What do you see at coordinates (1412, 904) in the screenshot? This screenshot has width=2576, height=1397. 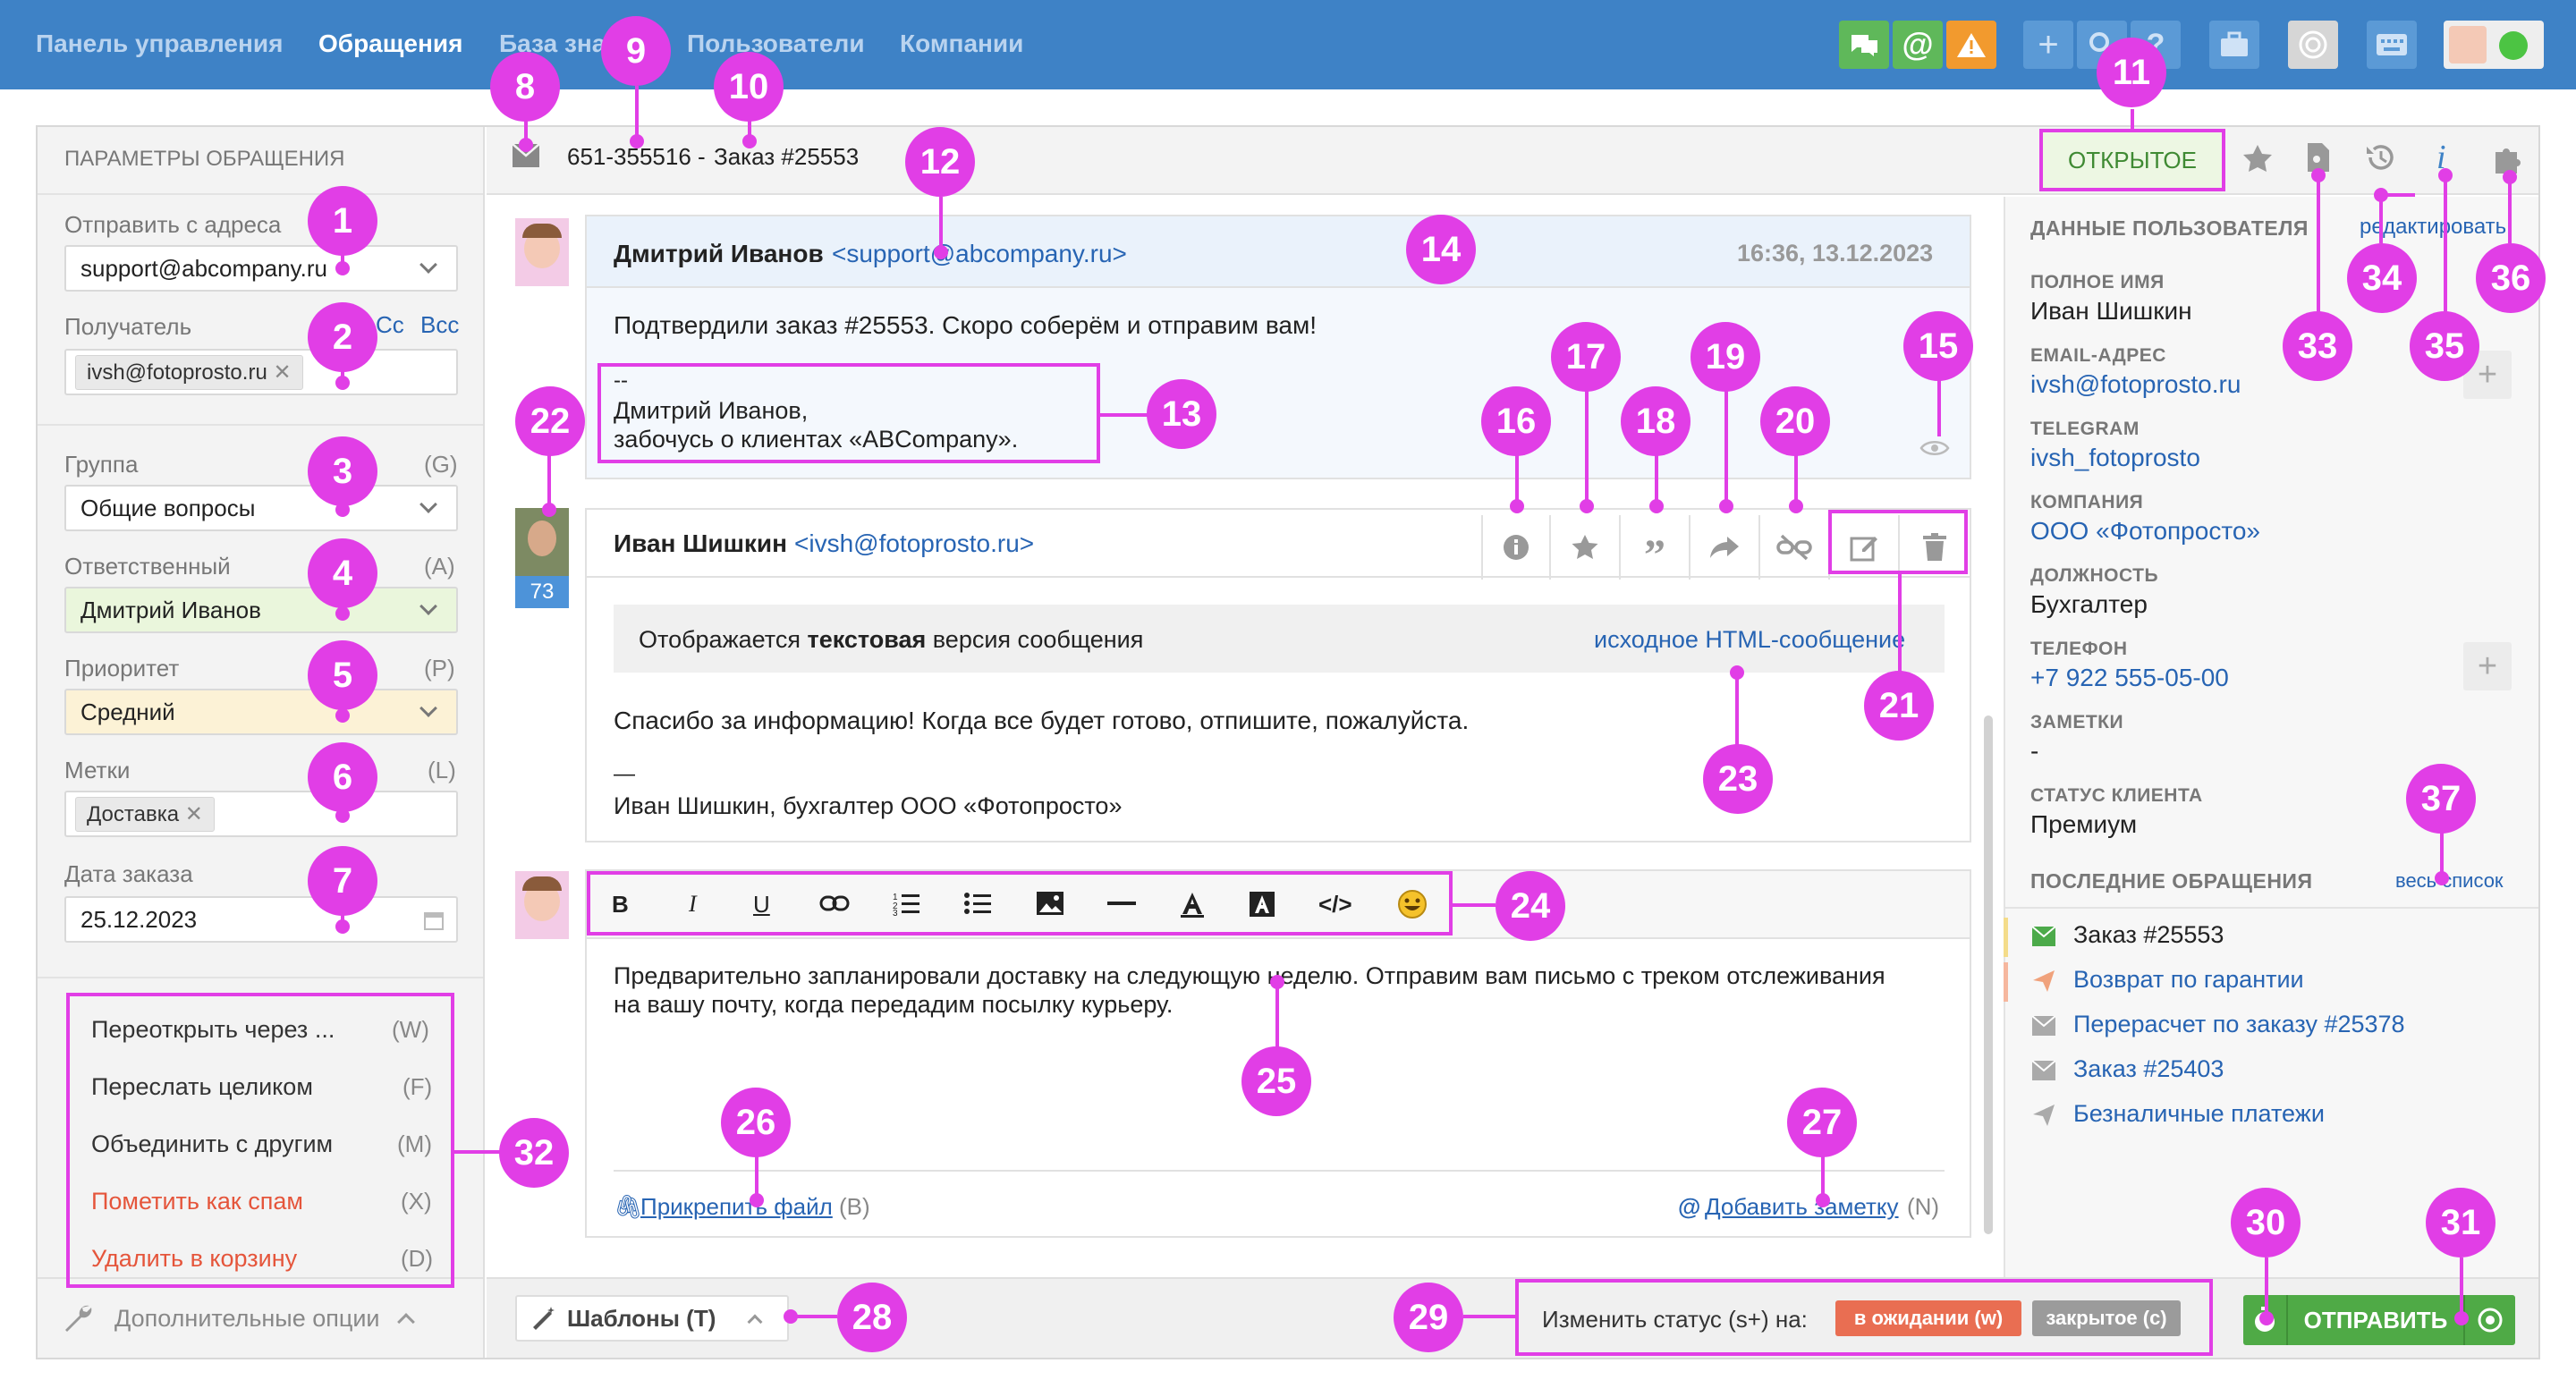 I see `emoji-icon` at bounding box center [1412, 904].